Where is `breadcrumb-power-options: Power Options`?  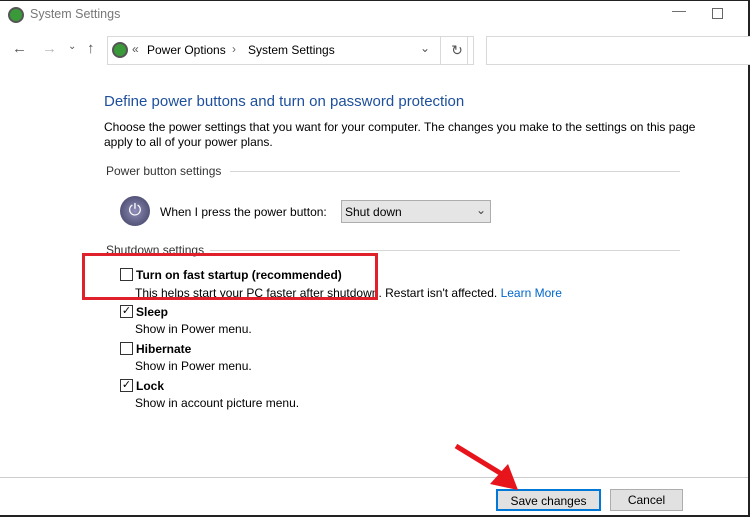 breadcrumb-power-options: Power Options is located at coordinates (186, 50).